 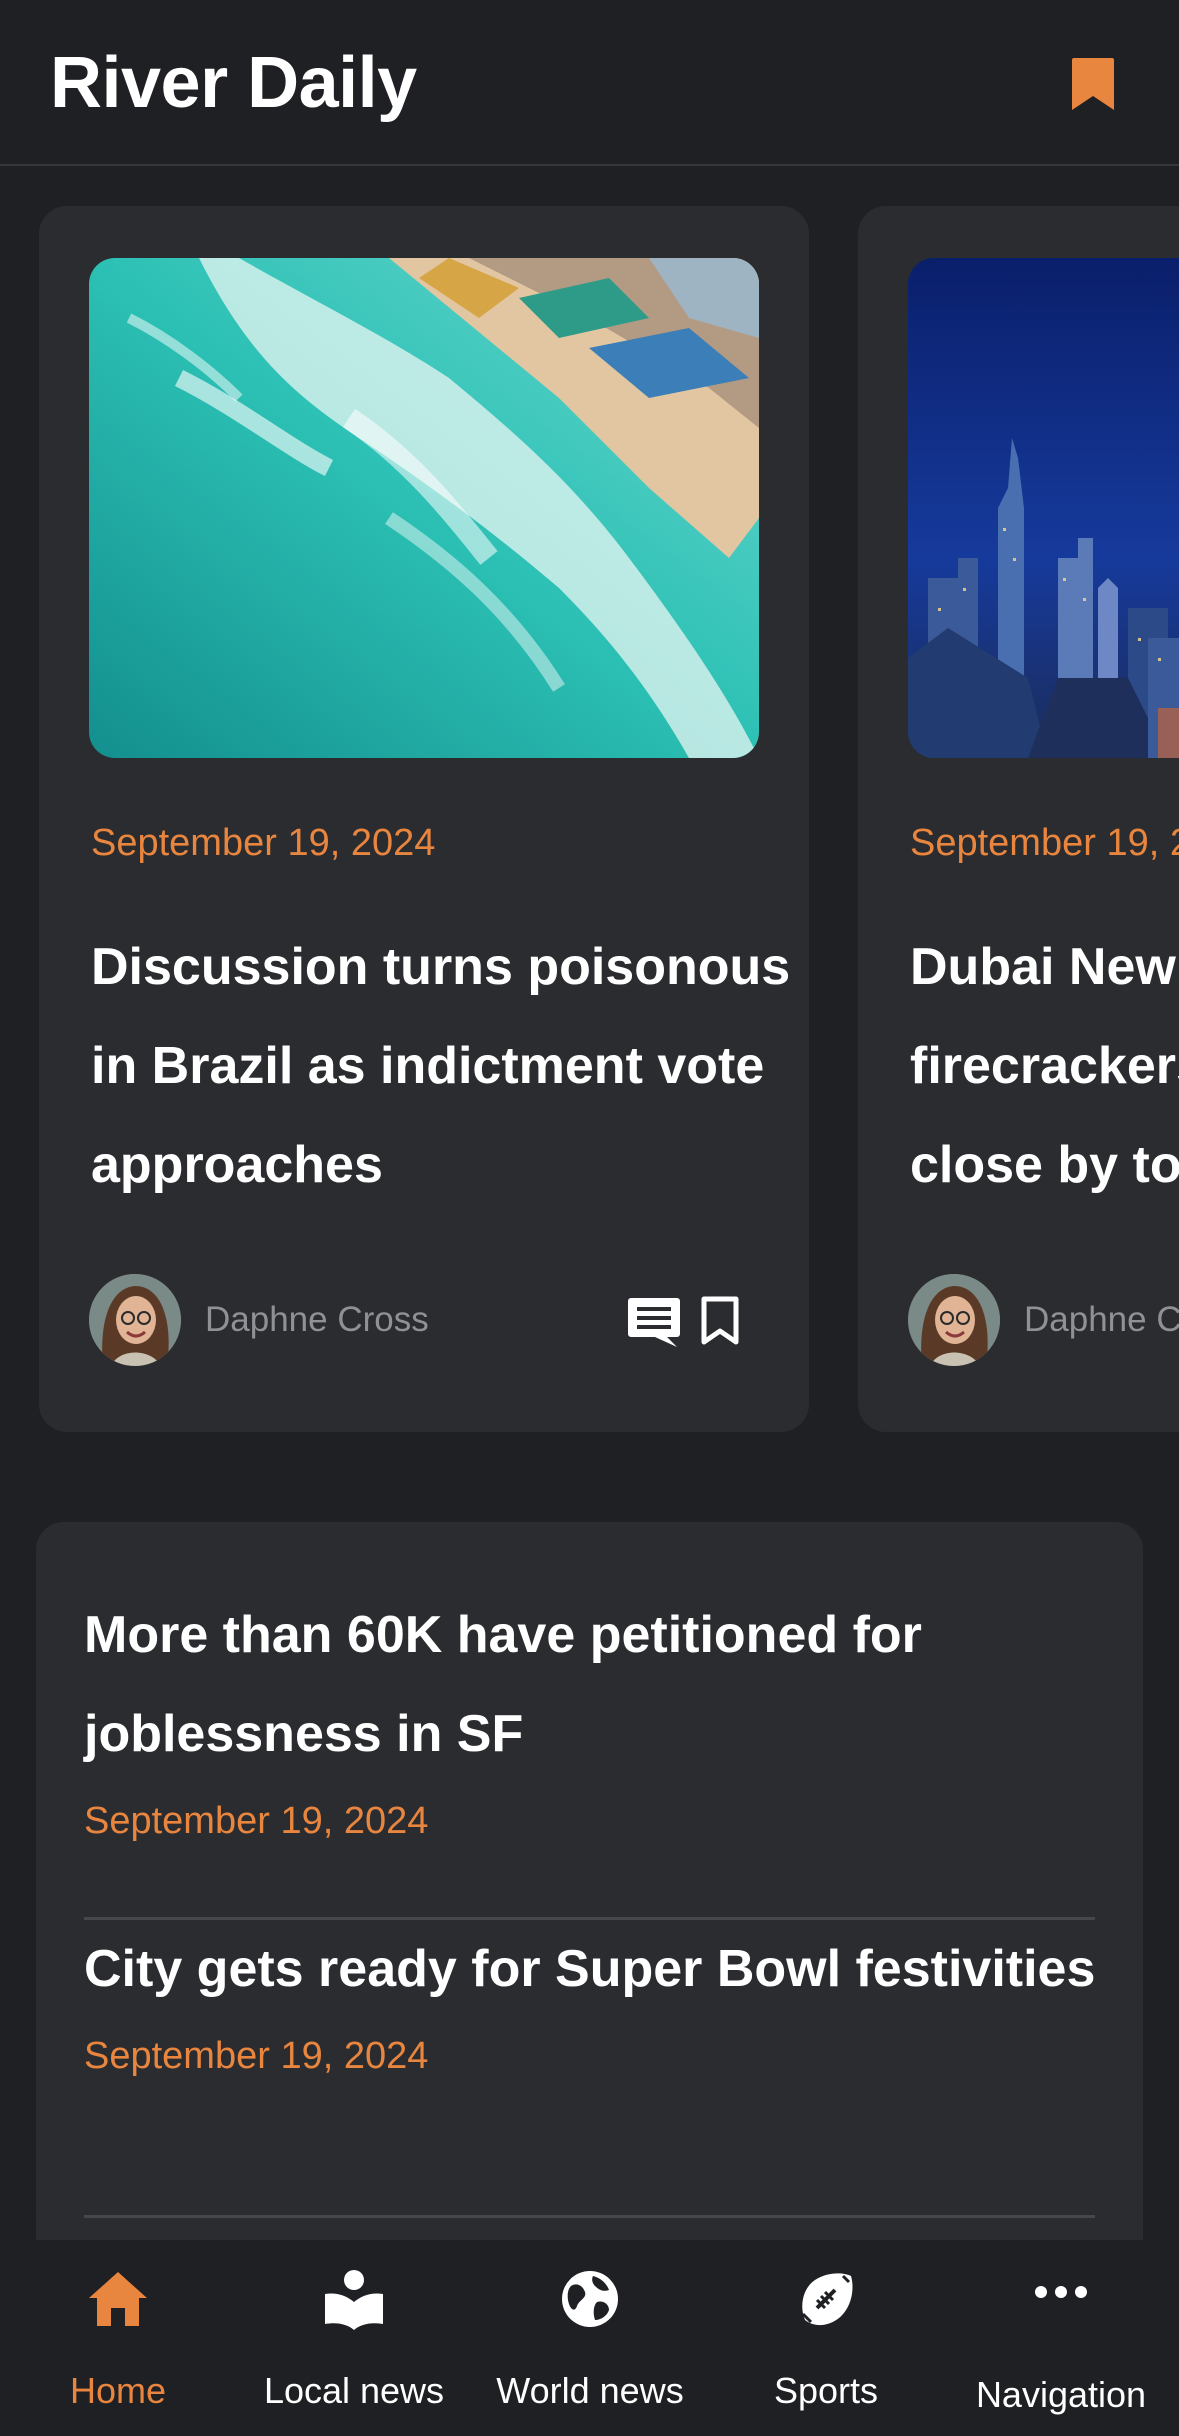 What do you see at coordinates (118, 2299) in the screenshot?
I see `home-icon` at bounding box center [118, 2299].